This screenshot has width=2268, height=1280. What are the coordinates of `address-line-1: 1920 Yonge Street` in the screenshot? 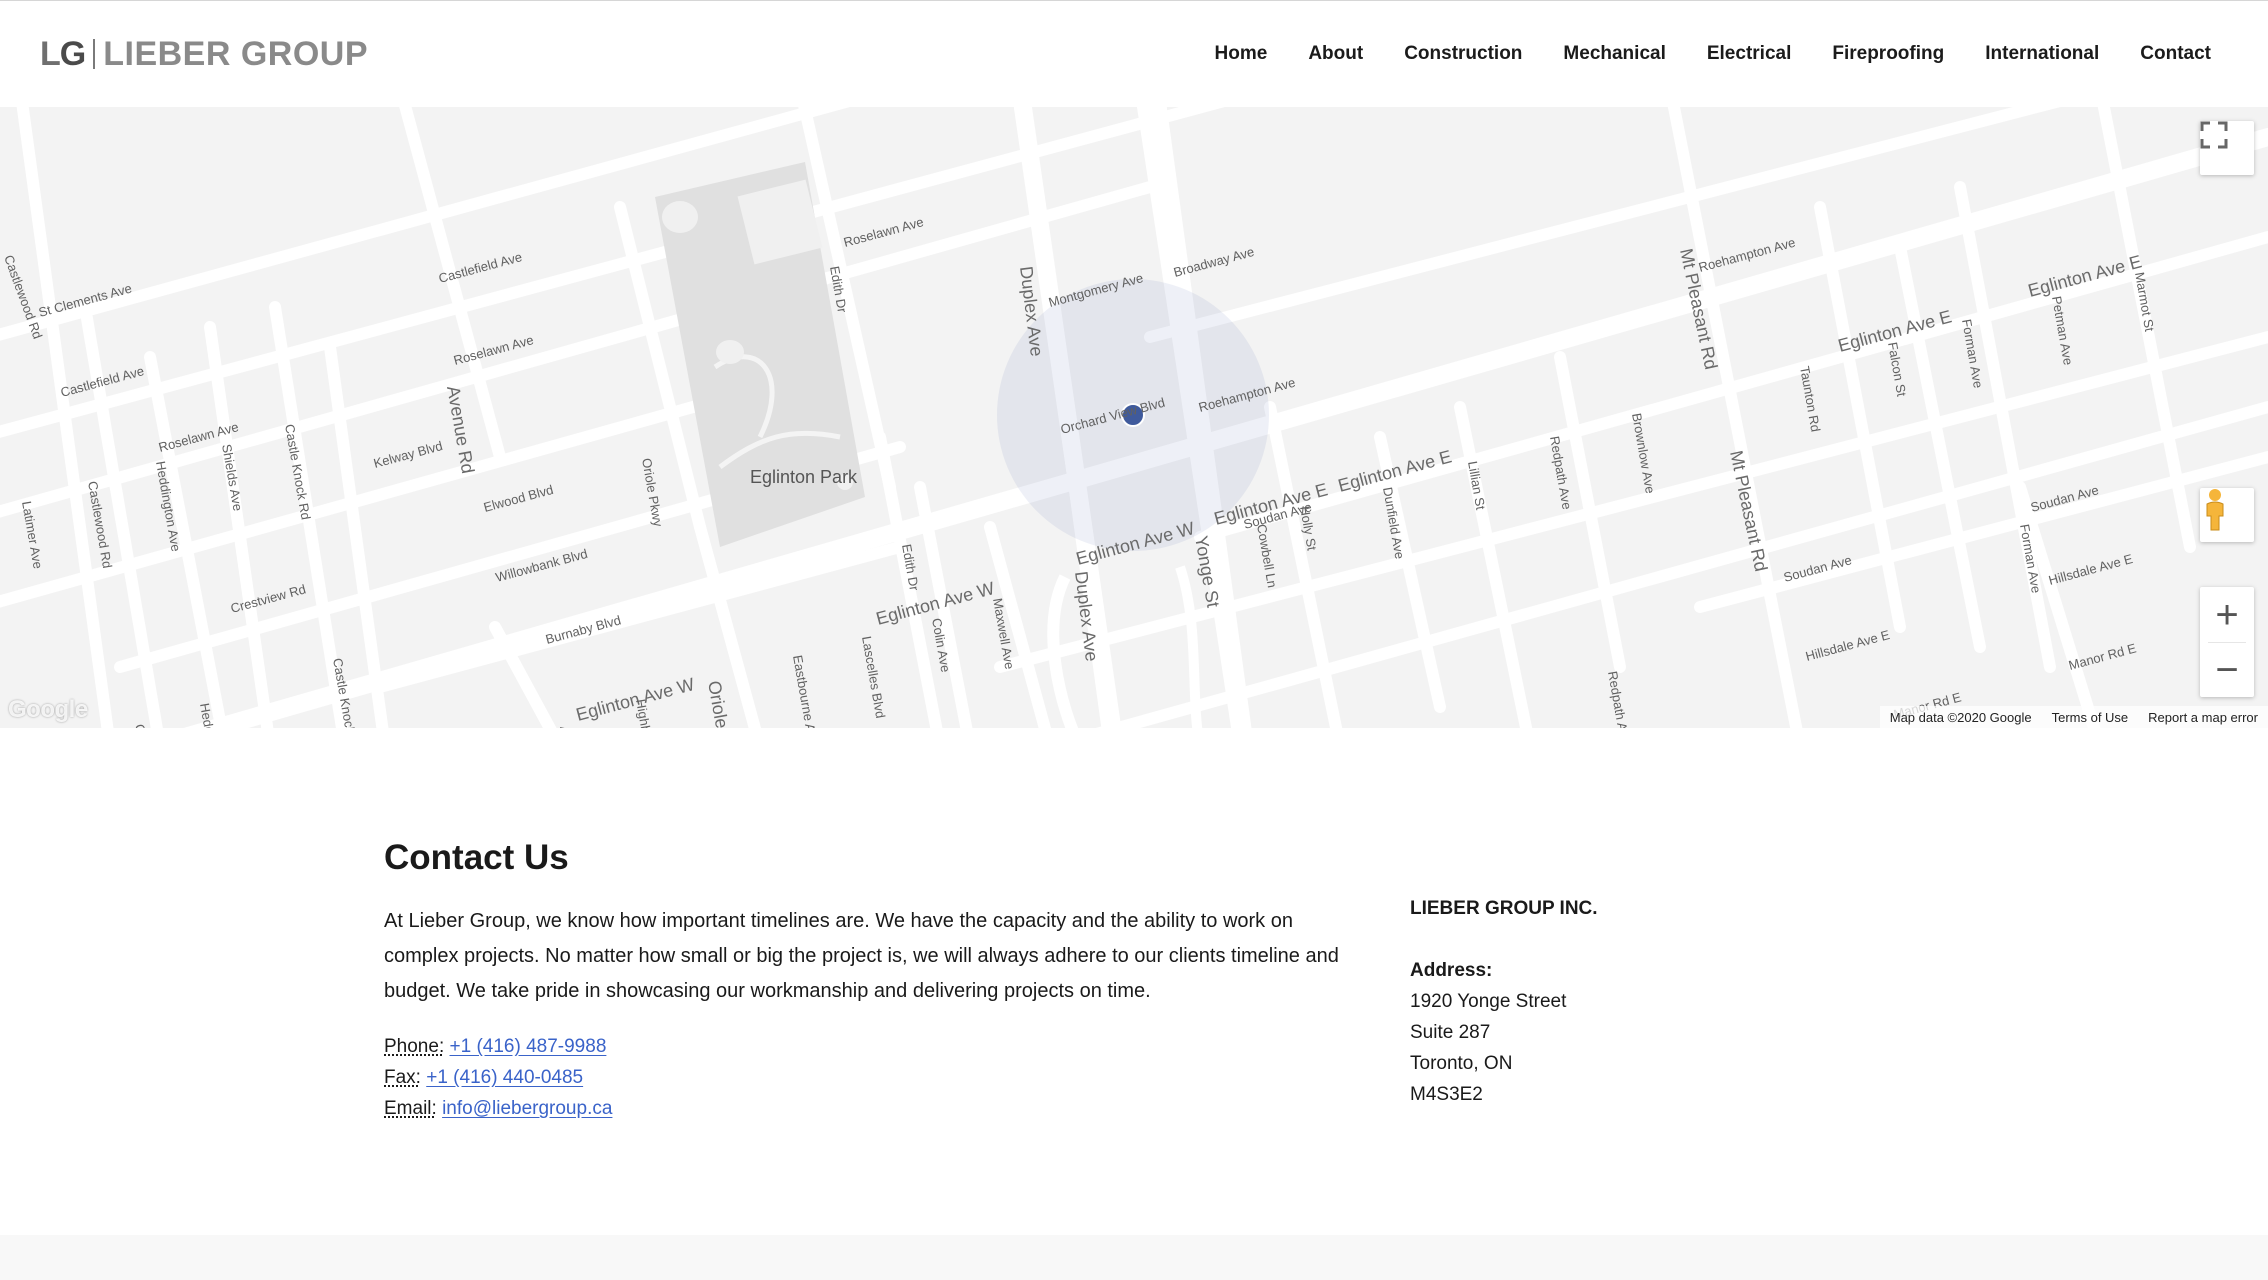 It's located at (1488, 1001).